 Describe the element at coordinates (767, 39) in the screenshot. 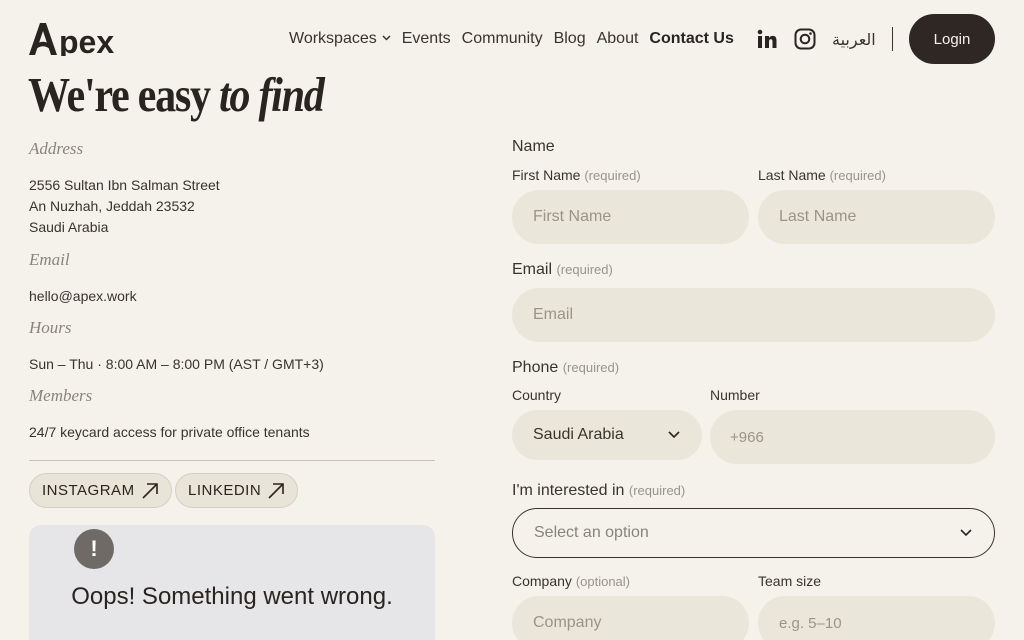

I see `linkedin-icon` at that location.